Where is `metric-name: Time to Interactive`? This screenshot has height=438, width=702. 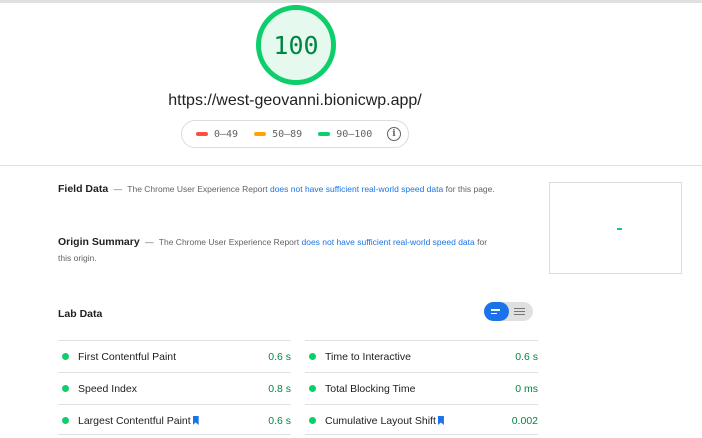
metric-name: Time to Interactive is located at coordinates (368, 356).